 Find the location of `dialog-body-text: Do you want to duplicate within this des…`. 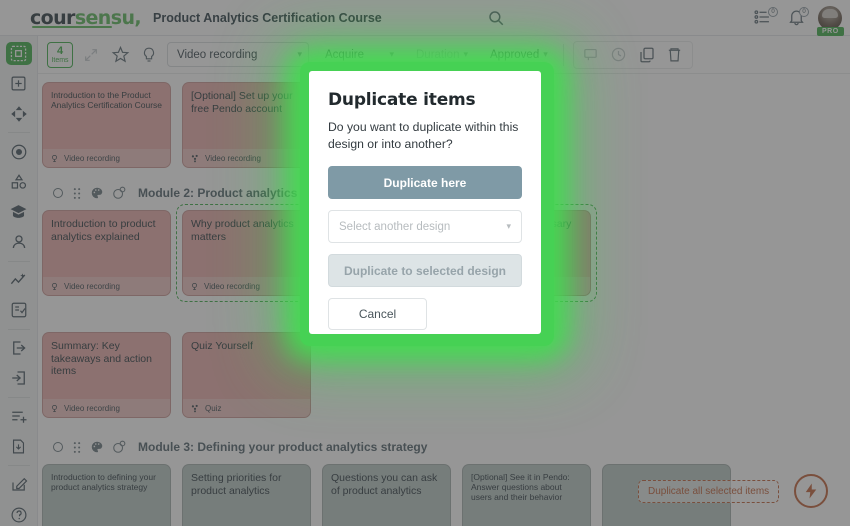

dialog-body-text: Do you want to duplicate within this des… is located at coordinates (423, 135).